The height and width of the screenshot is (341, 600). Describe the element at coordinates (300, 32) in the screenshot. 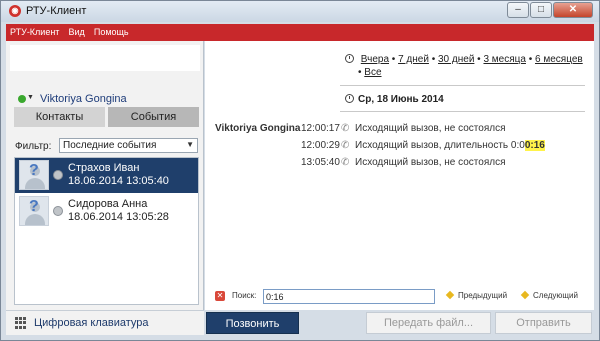

I see `menu-bar: РТУ-Клиент Вид Помощь` at that location.